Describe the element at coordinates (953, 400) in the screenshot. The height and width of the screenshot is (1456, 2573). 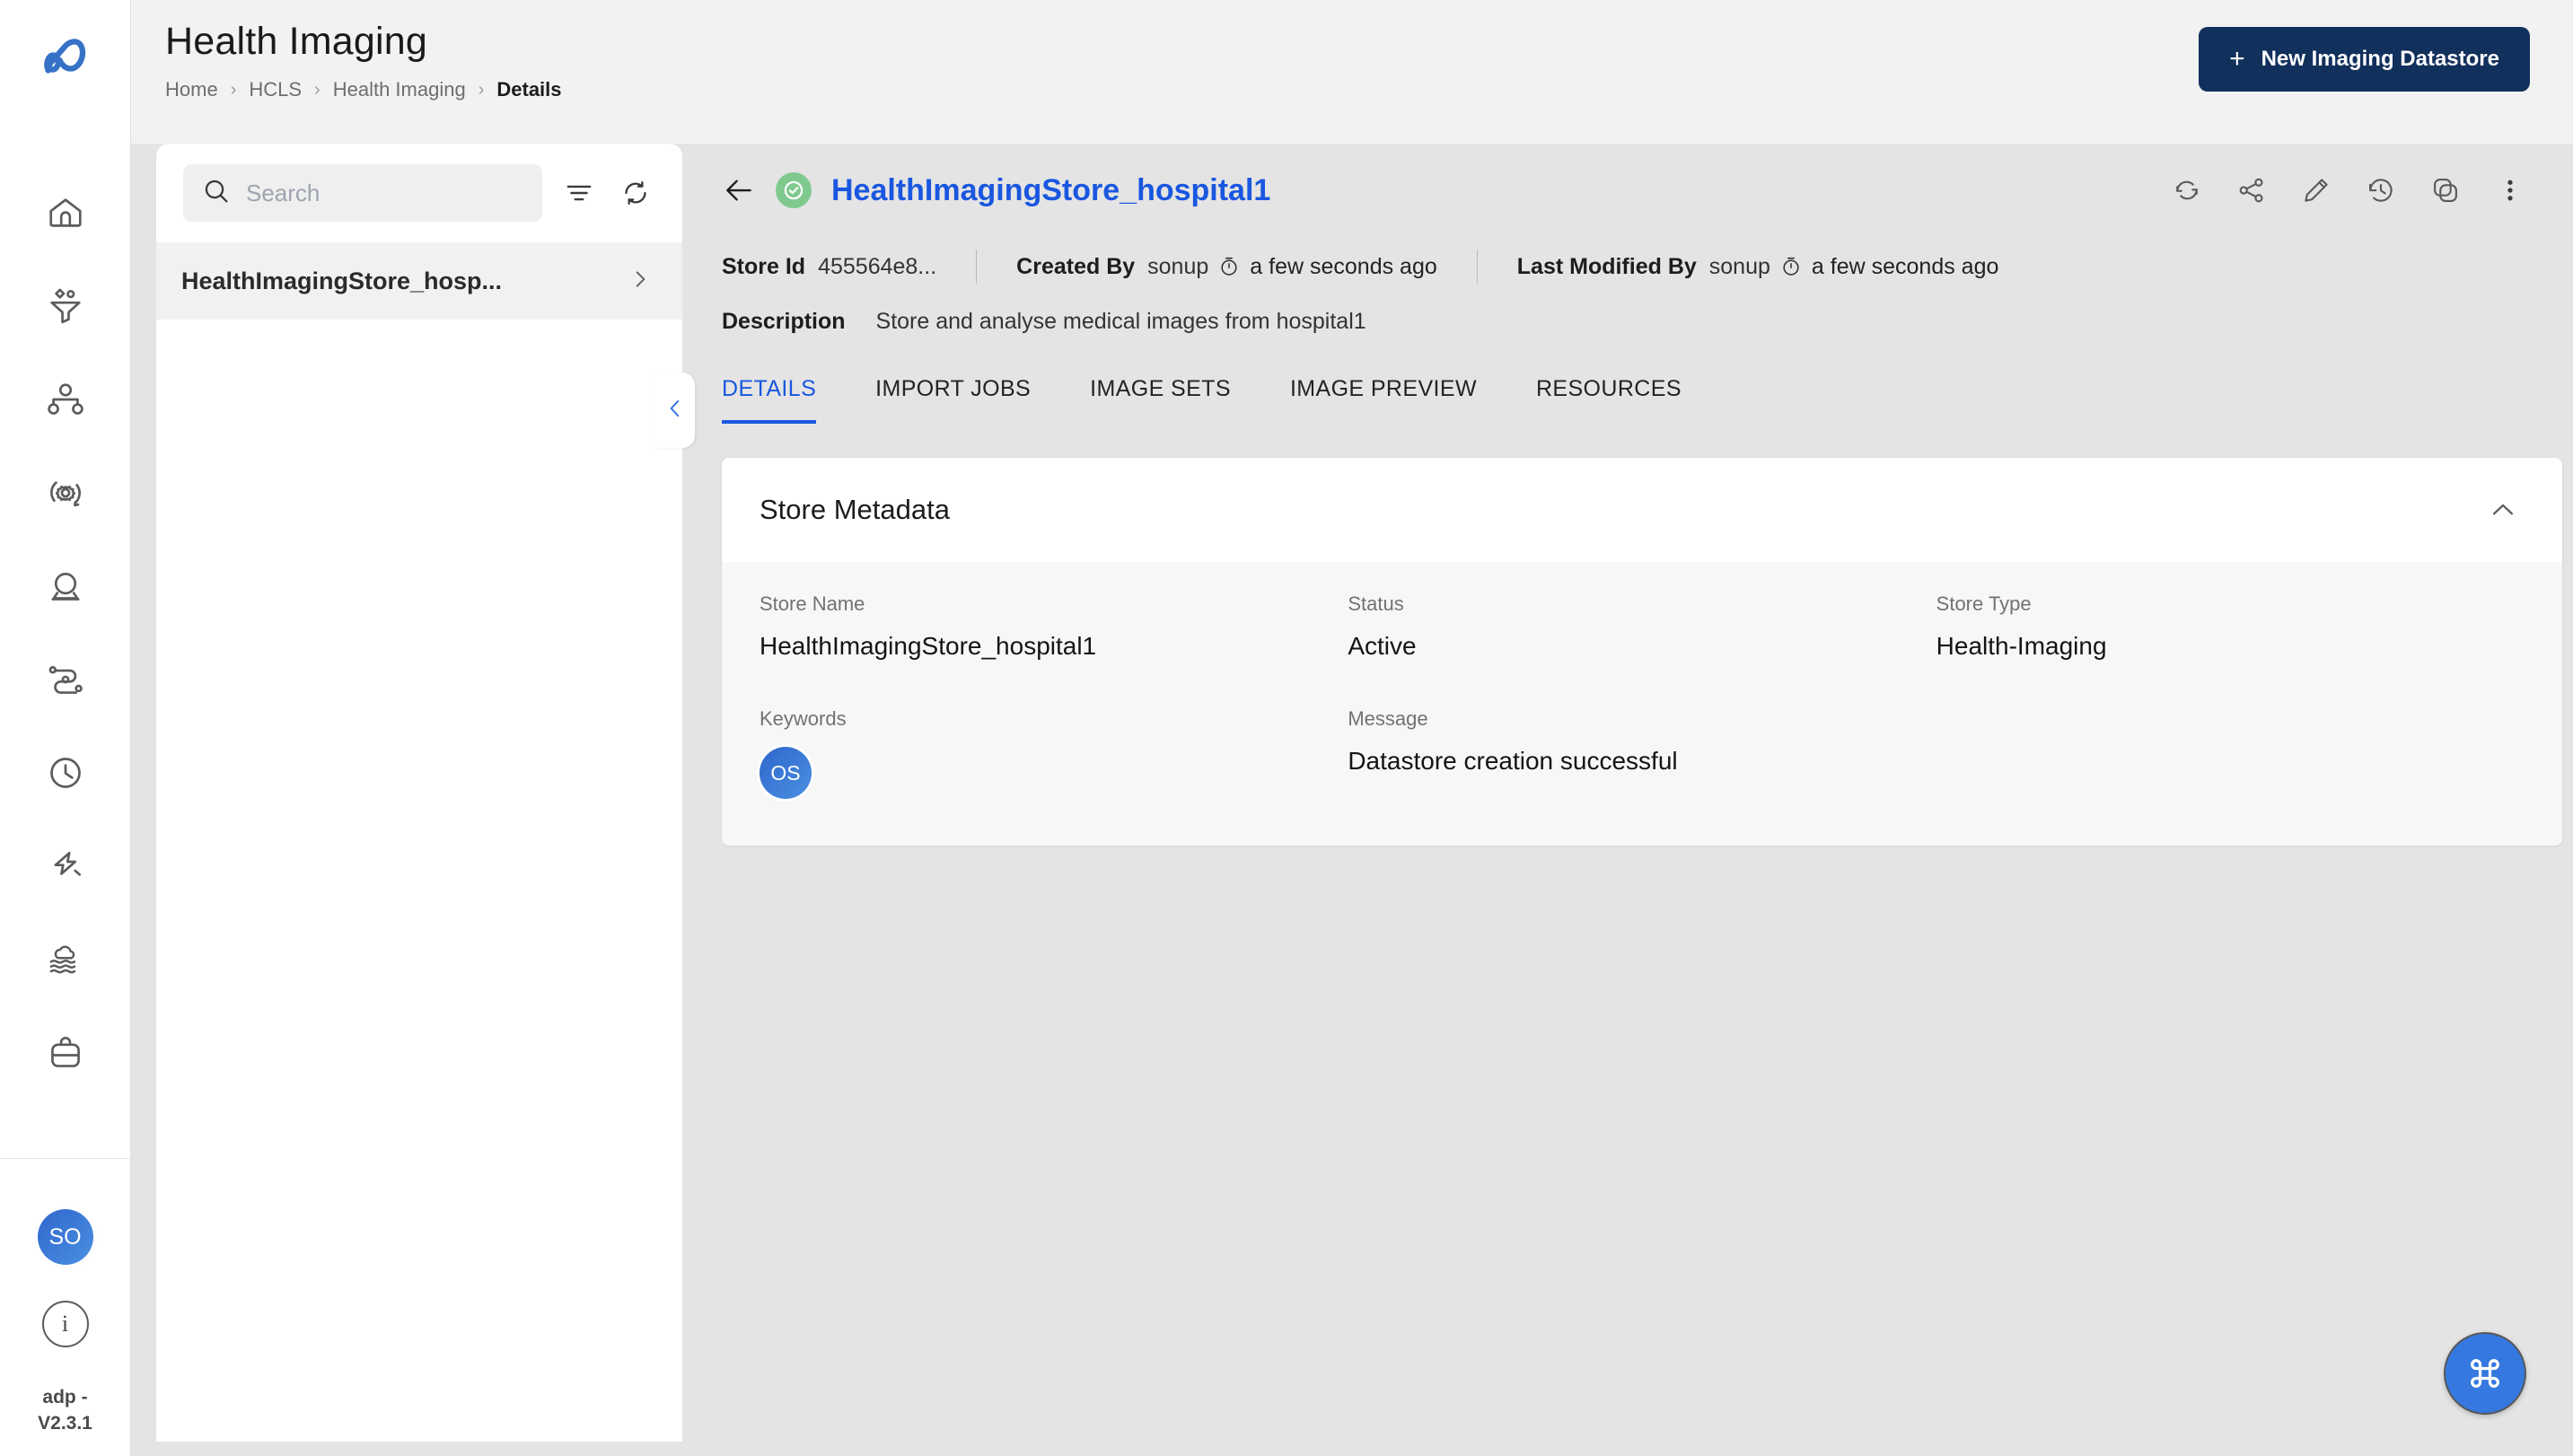
I see `tab-import-jobs: IMPORT JOBS` at that location.